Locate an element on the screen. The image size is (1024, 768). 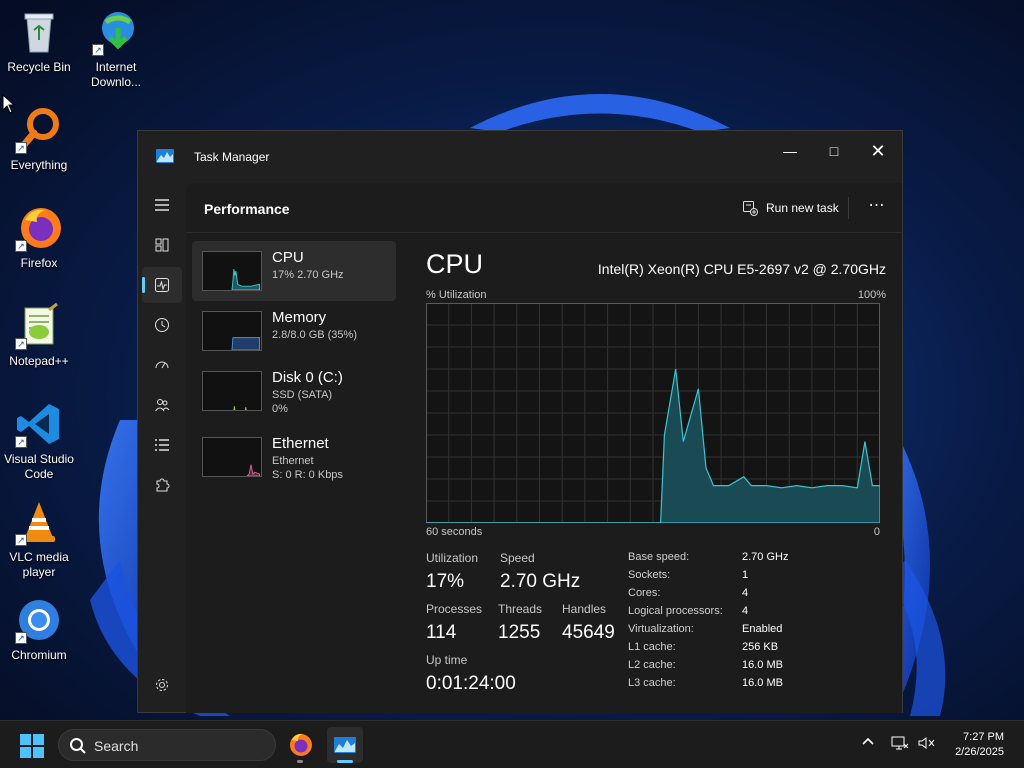
search-placeholder: Search is located at coordinates (116, 746).